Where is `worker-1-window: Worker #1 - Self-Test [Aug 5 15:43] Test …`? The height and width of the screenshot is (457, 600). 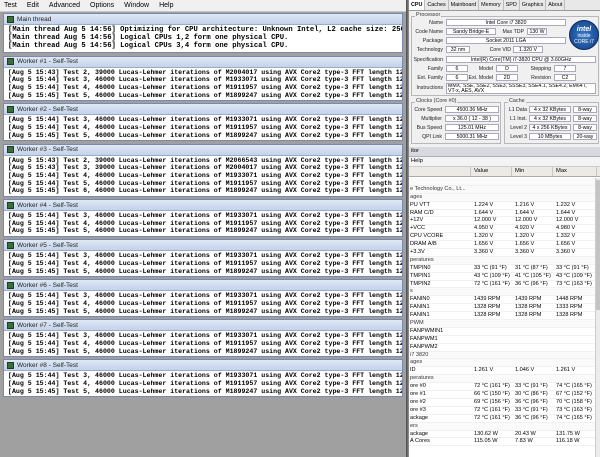
worker-1-window: Worker #1 - Self-Test [Aug 5 15:43] Test … is located at coordinates (203, 78).